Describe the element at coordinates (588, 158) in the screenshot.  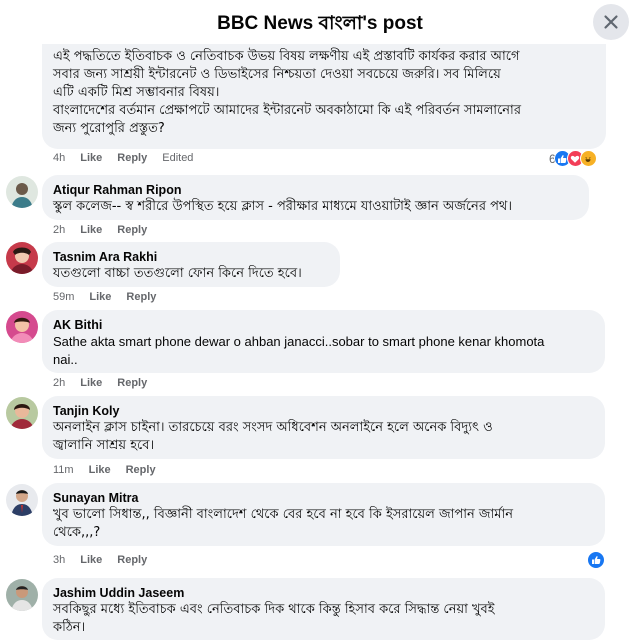
I see `haha-reaction-icon` at that location.